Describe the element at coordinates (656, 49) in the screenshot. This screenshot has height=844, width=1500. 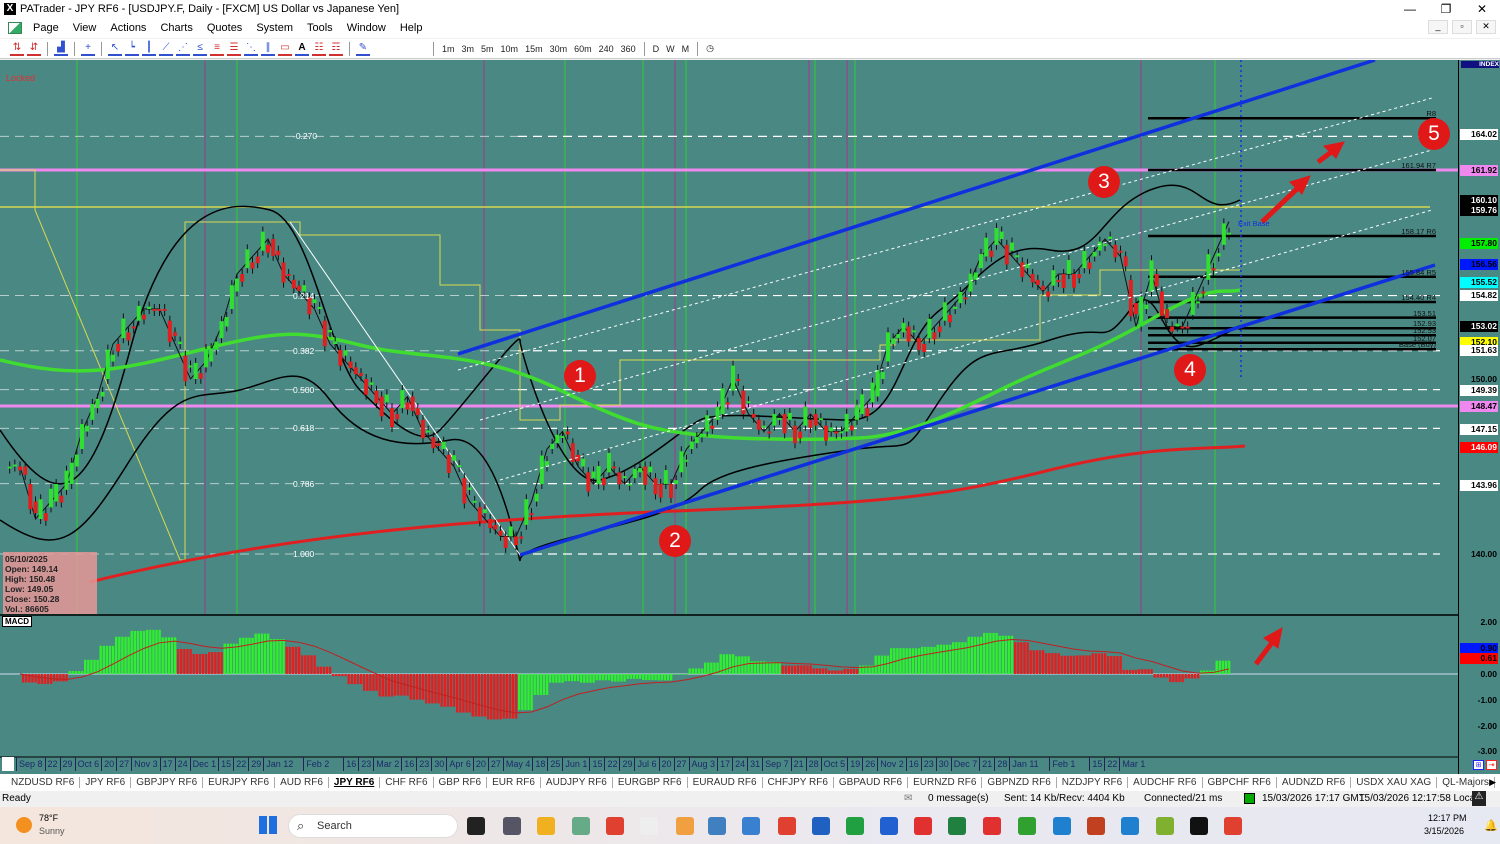
I see `tf-daily: D` at that location.